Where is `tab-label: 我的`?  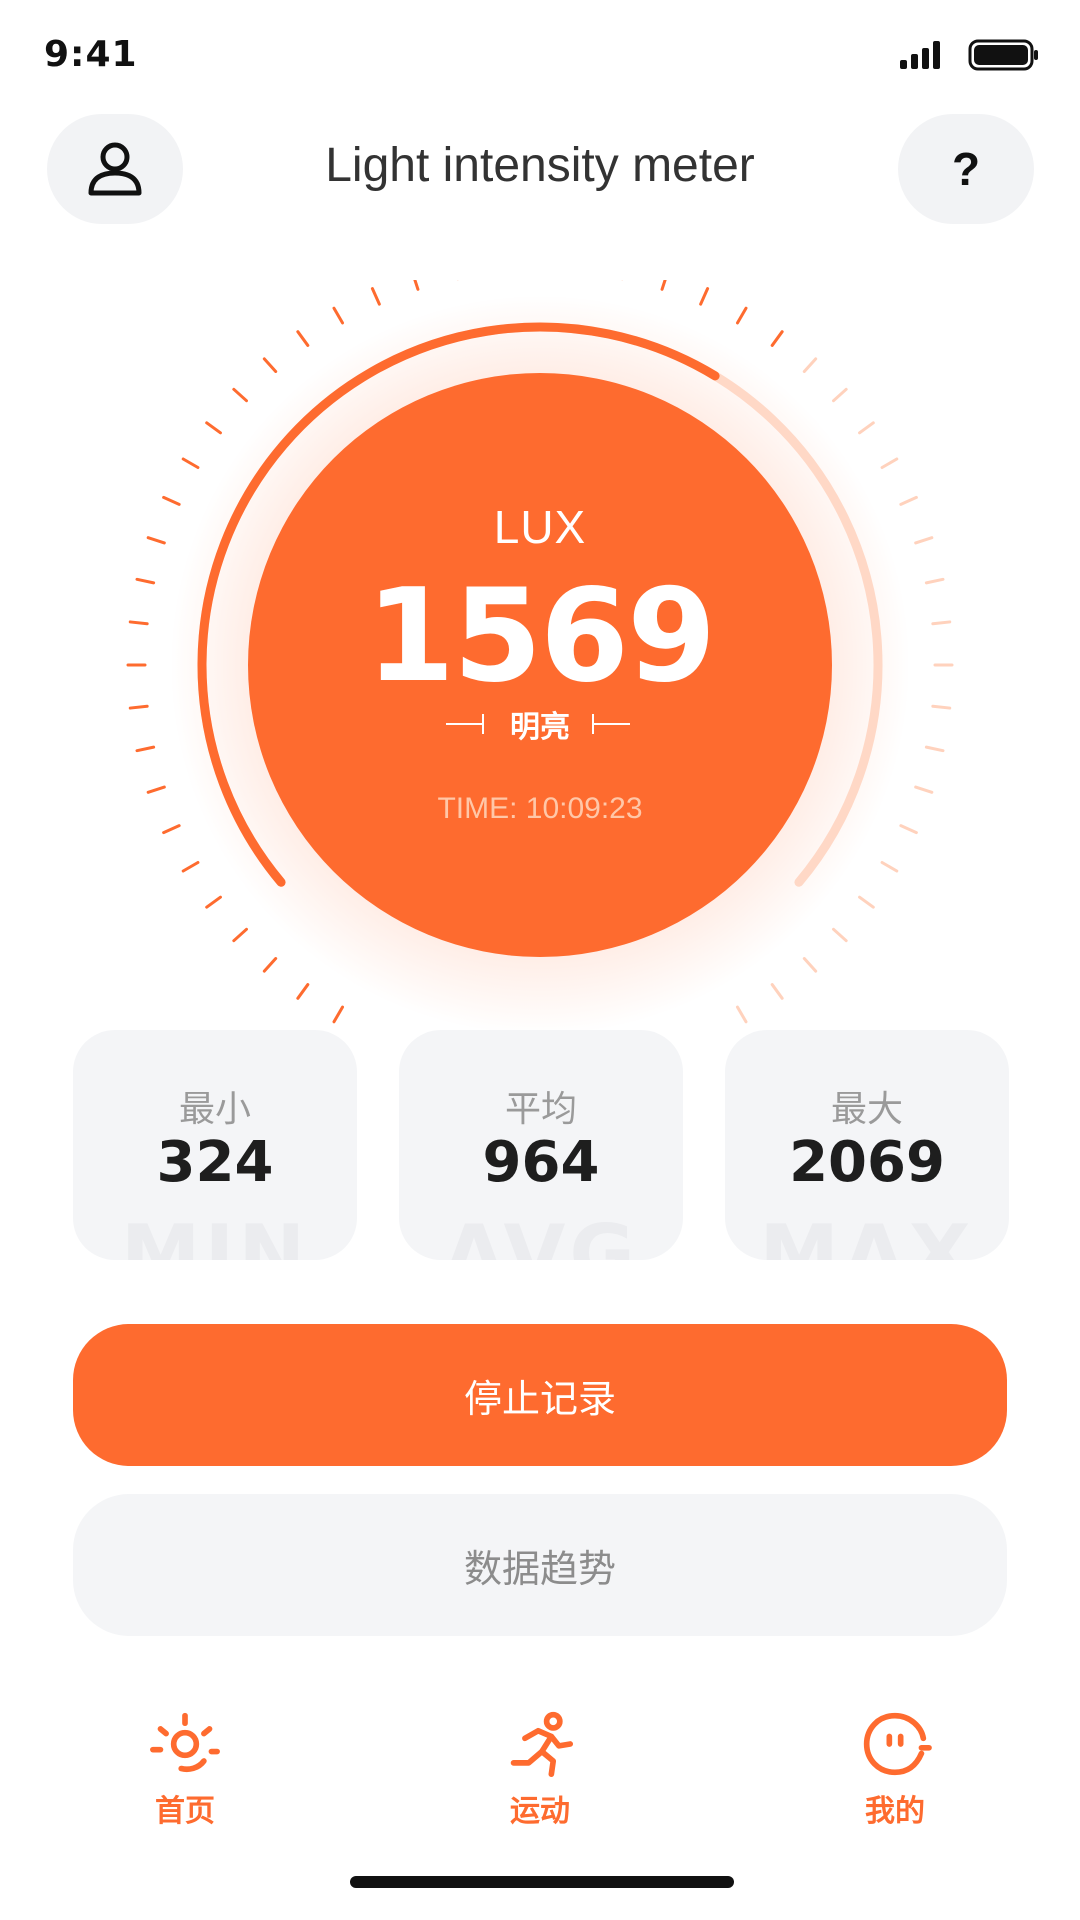
tab-label: 我的 is located at coordinates (895, 1811).